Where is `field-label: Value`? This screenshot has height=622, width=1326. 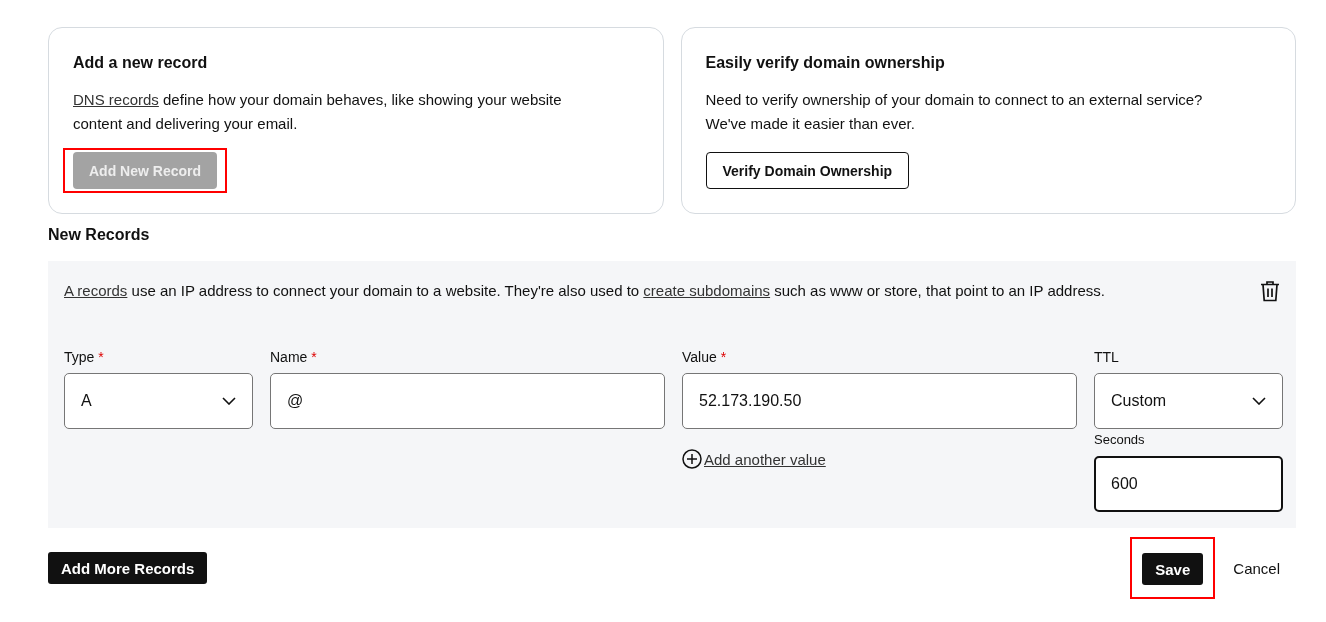
field-label: Value is located at coordinates (699, 357).